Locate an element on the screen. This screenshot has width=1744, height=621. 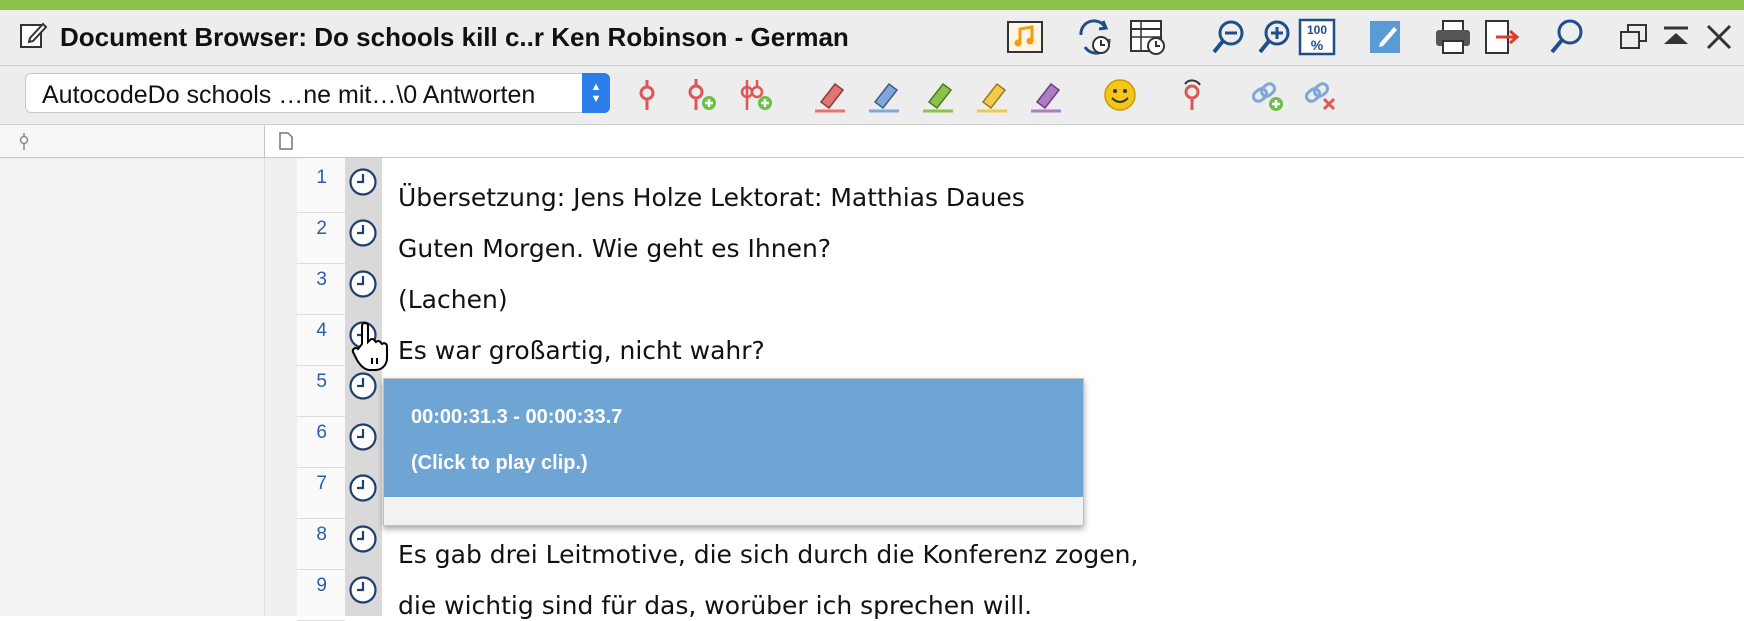
autocode-select-value: AutocodeDo schools …ne mit…\0 Antworten is located at coordinates (289, 95).